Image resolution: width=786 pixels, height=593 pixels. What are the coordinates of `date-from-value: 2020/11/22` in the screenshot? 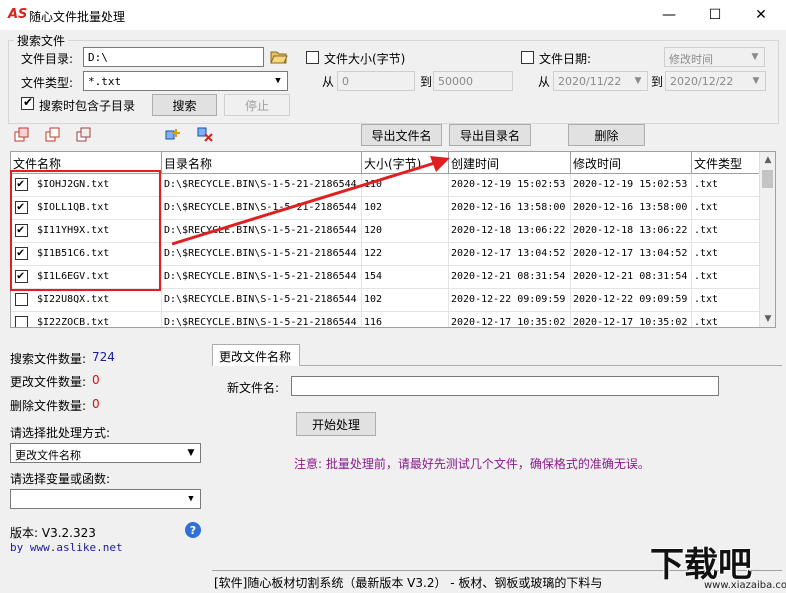 It's located at (590, 81).